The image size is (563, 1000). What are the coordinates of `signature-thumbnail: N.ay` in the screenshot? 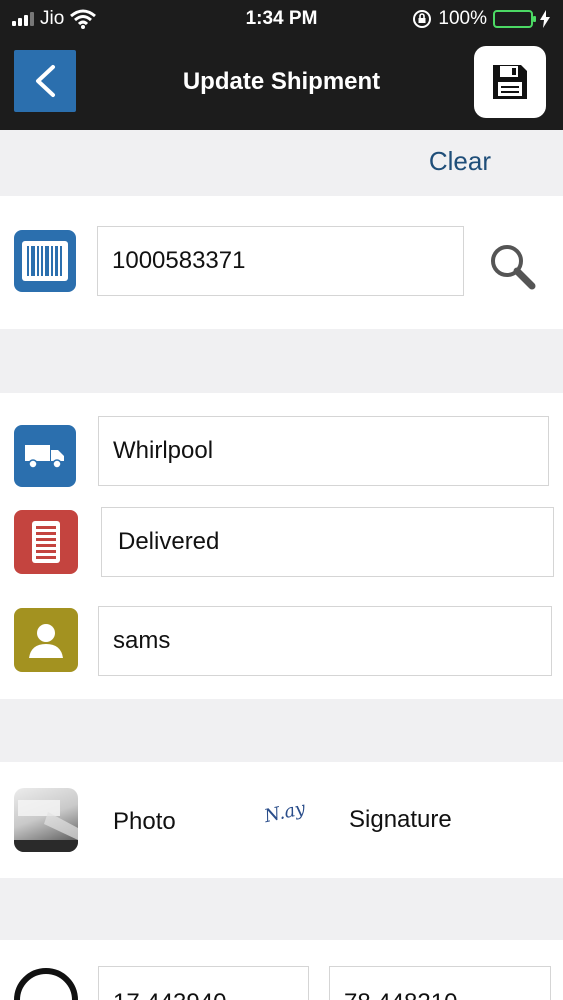 It's located at (285, 812).